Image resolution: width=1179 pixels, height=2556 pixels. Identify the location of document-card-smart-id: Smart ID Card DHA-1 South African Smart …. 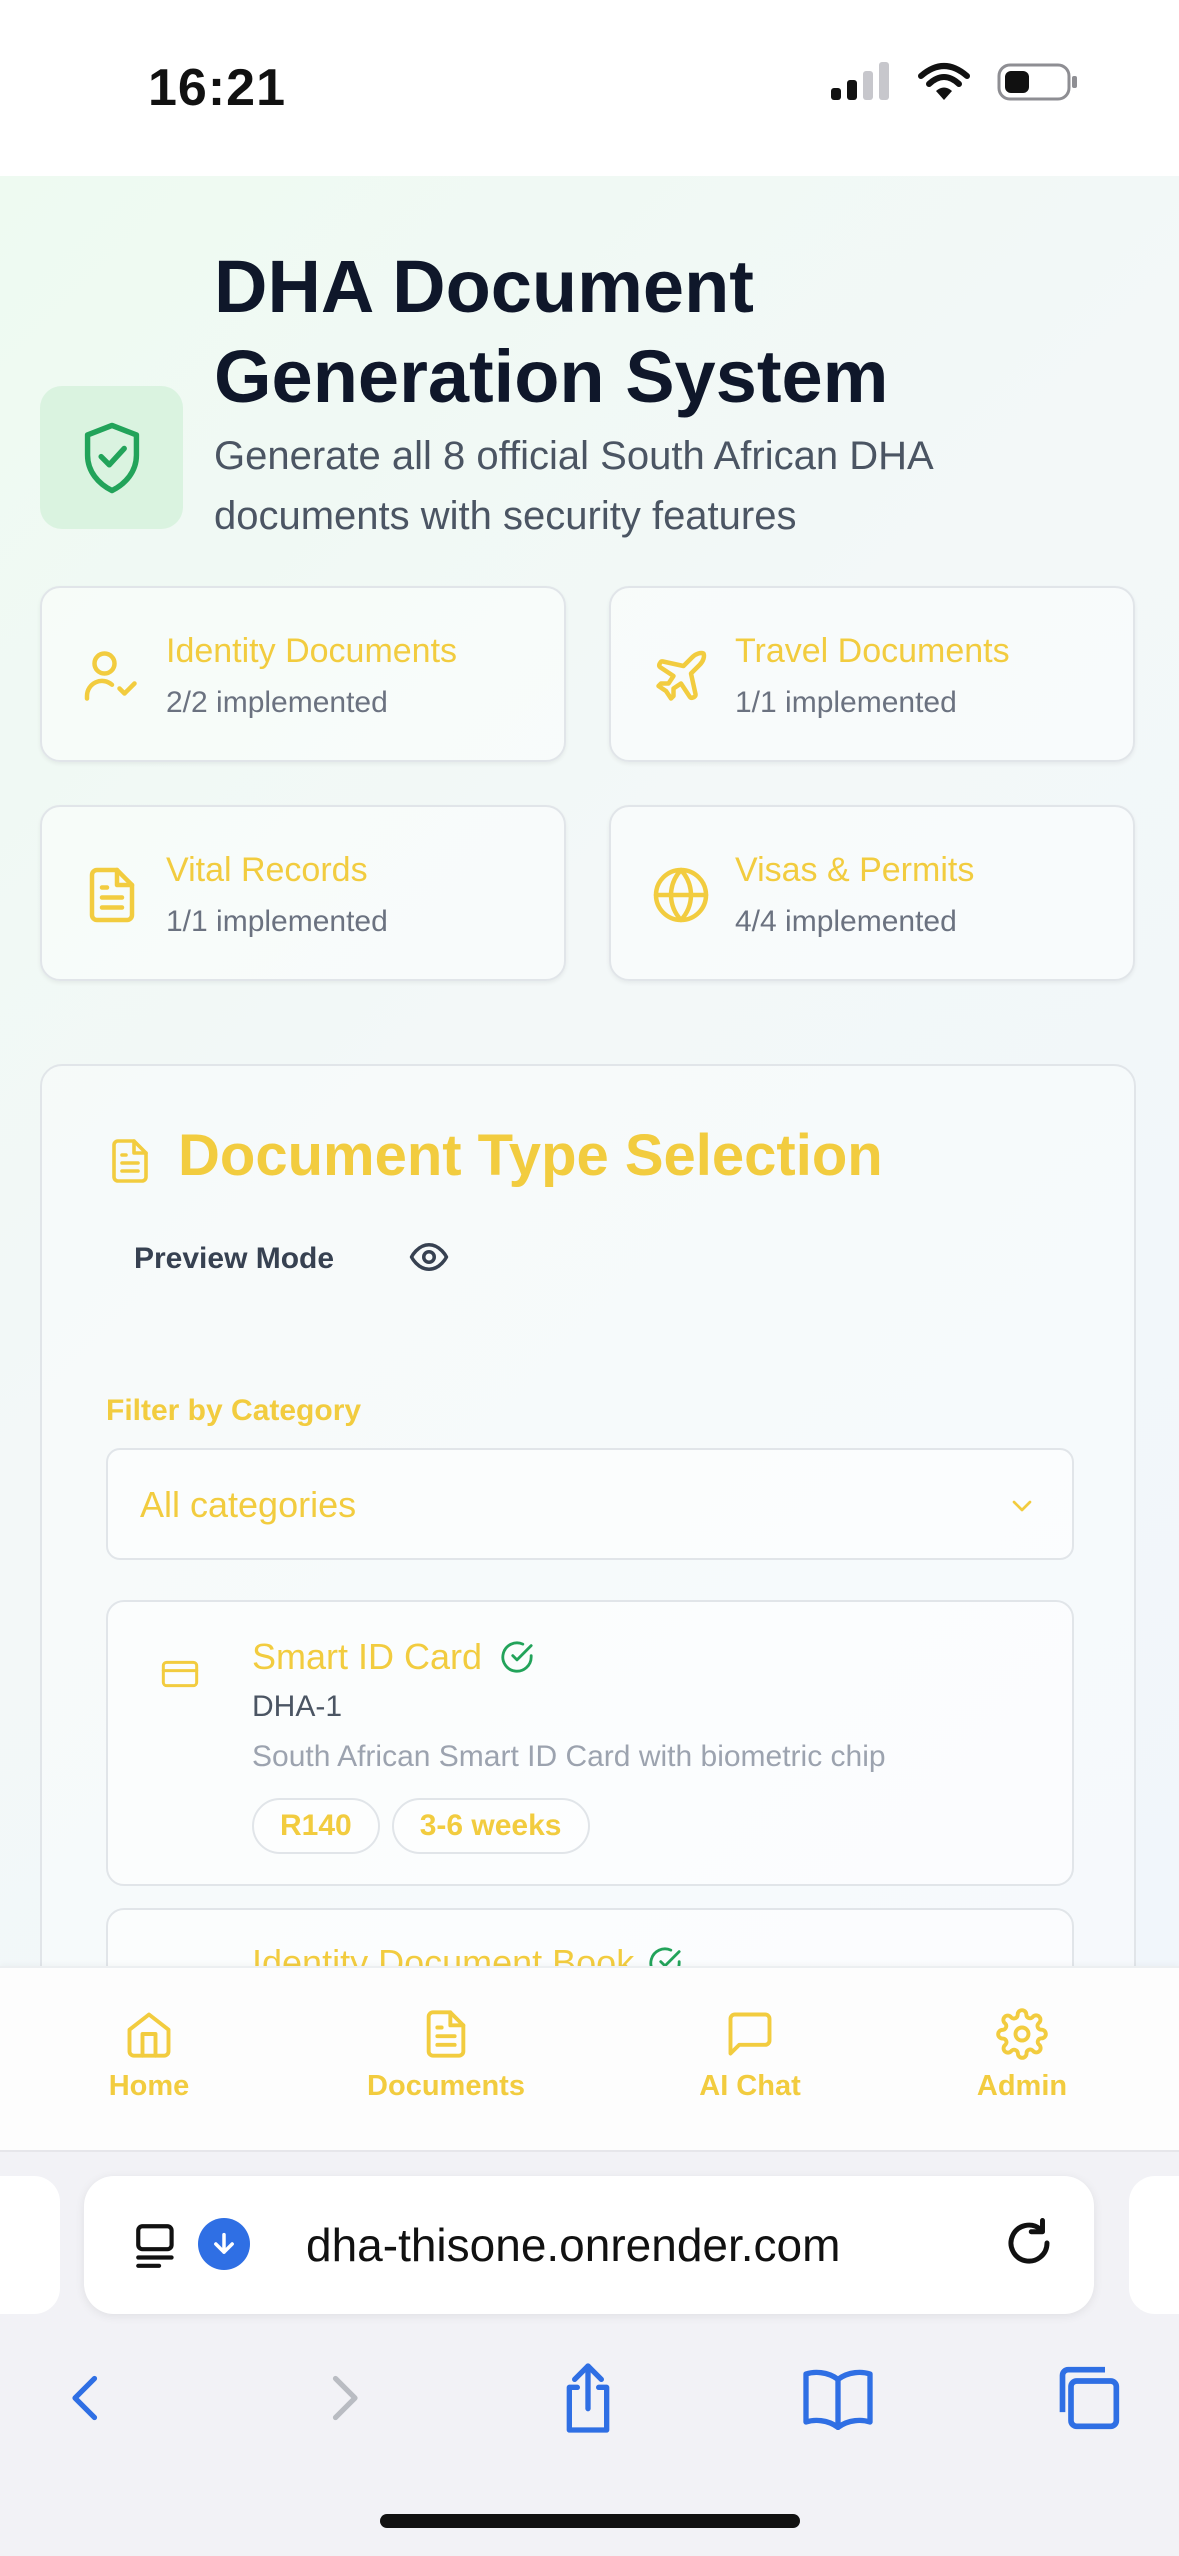
(590, 1743).